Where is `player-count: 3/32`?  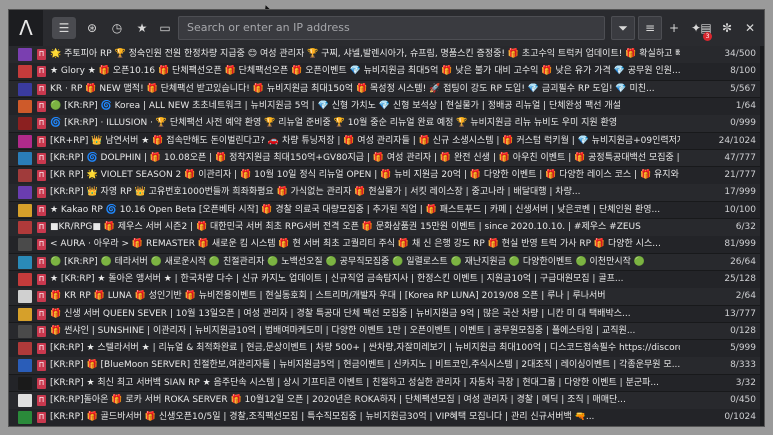
player-count: 3/32 is located at coordinates (745, 382).